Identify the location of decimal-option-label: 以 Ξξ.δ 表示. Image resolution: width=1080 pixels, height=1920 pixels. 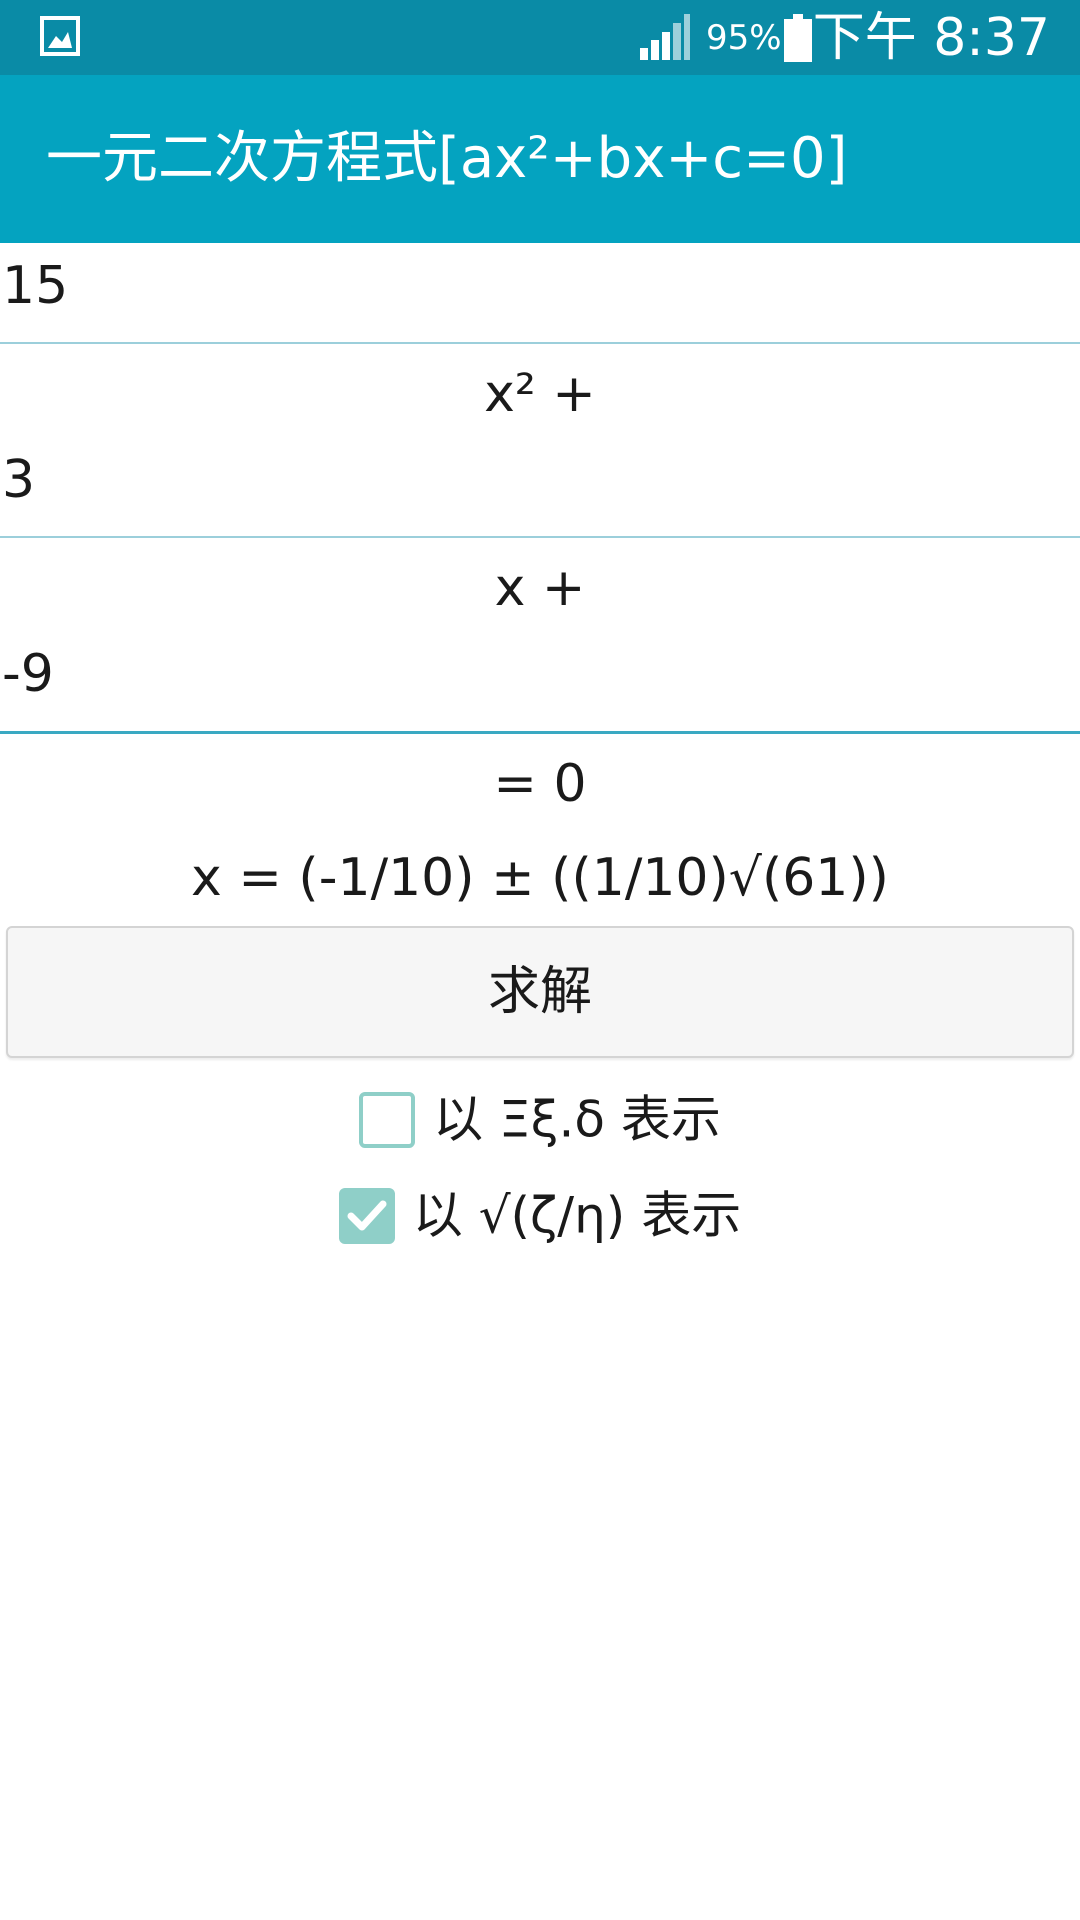
(577, 1119).